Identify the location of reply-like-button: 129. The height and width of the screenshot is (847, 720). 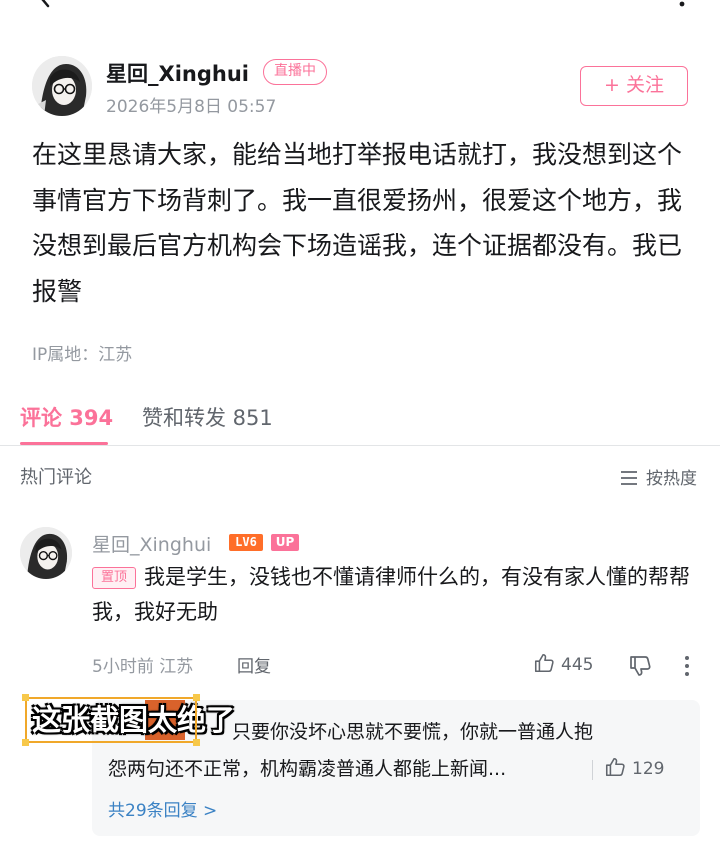
(634, 767).